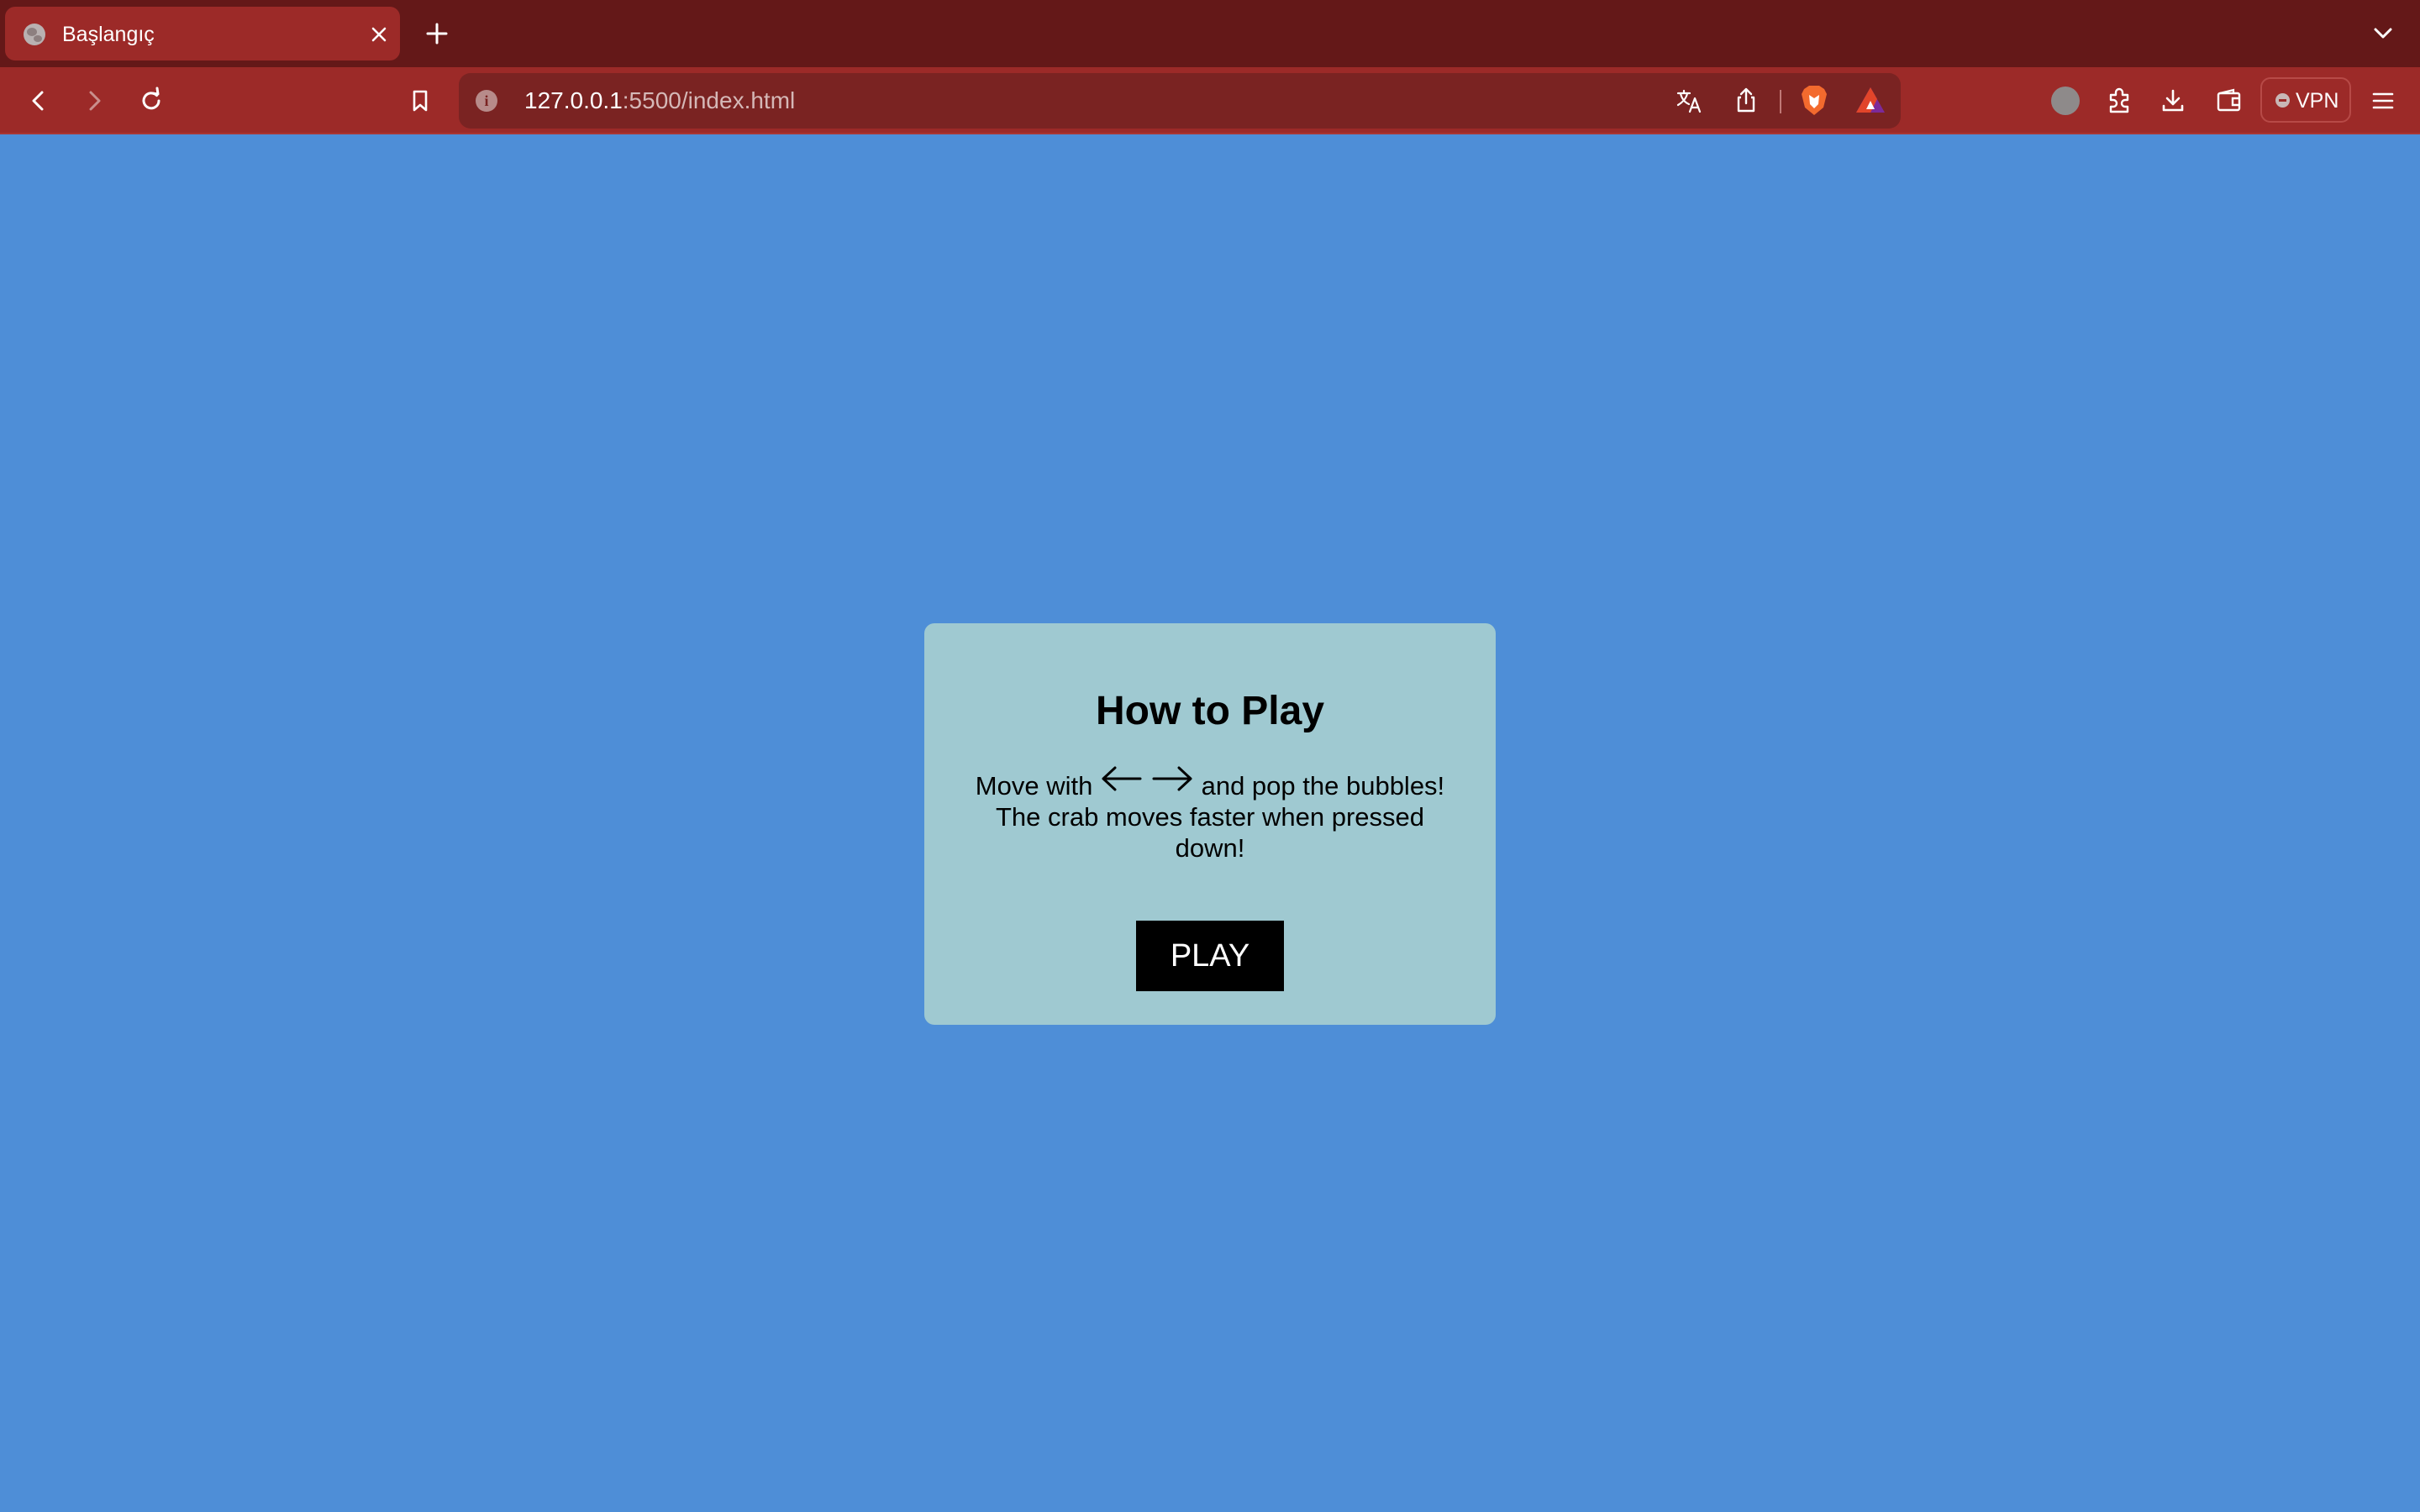 Image resolution: width=2420 pixels, height=1512 pixels. I want to click on menu-button, so click(2384, 100).